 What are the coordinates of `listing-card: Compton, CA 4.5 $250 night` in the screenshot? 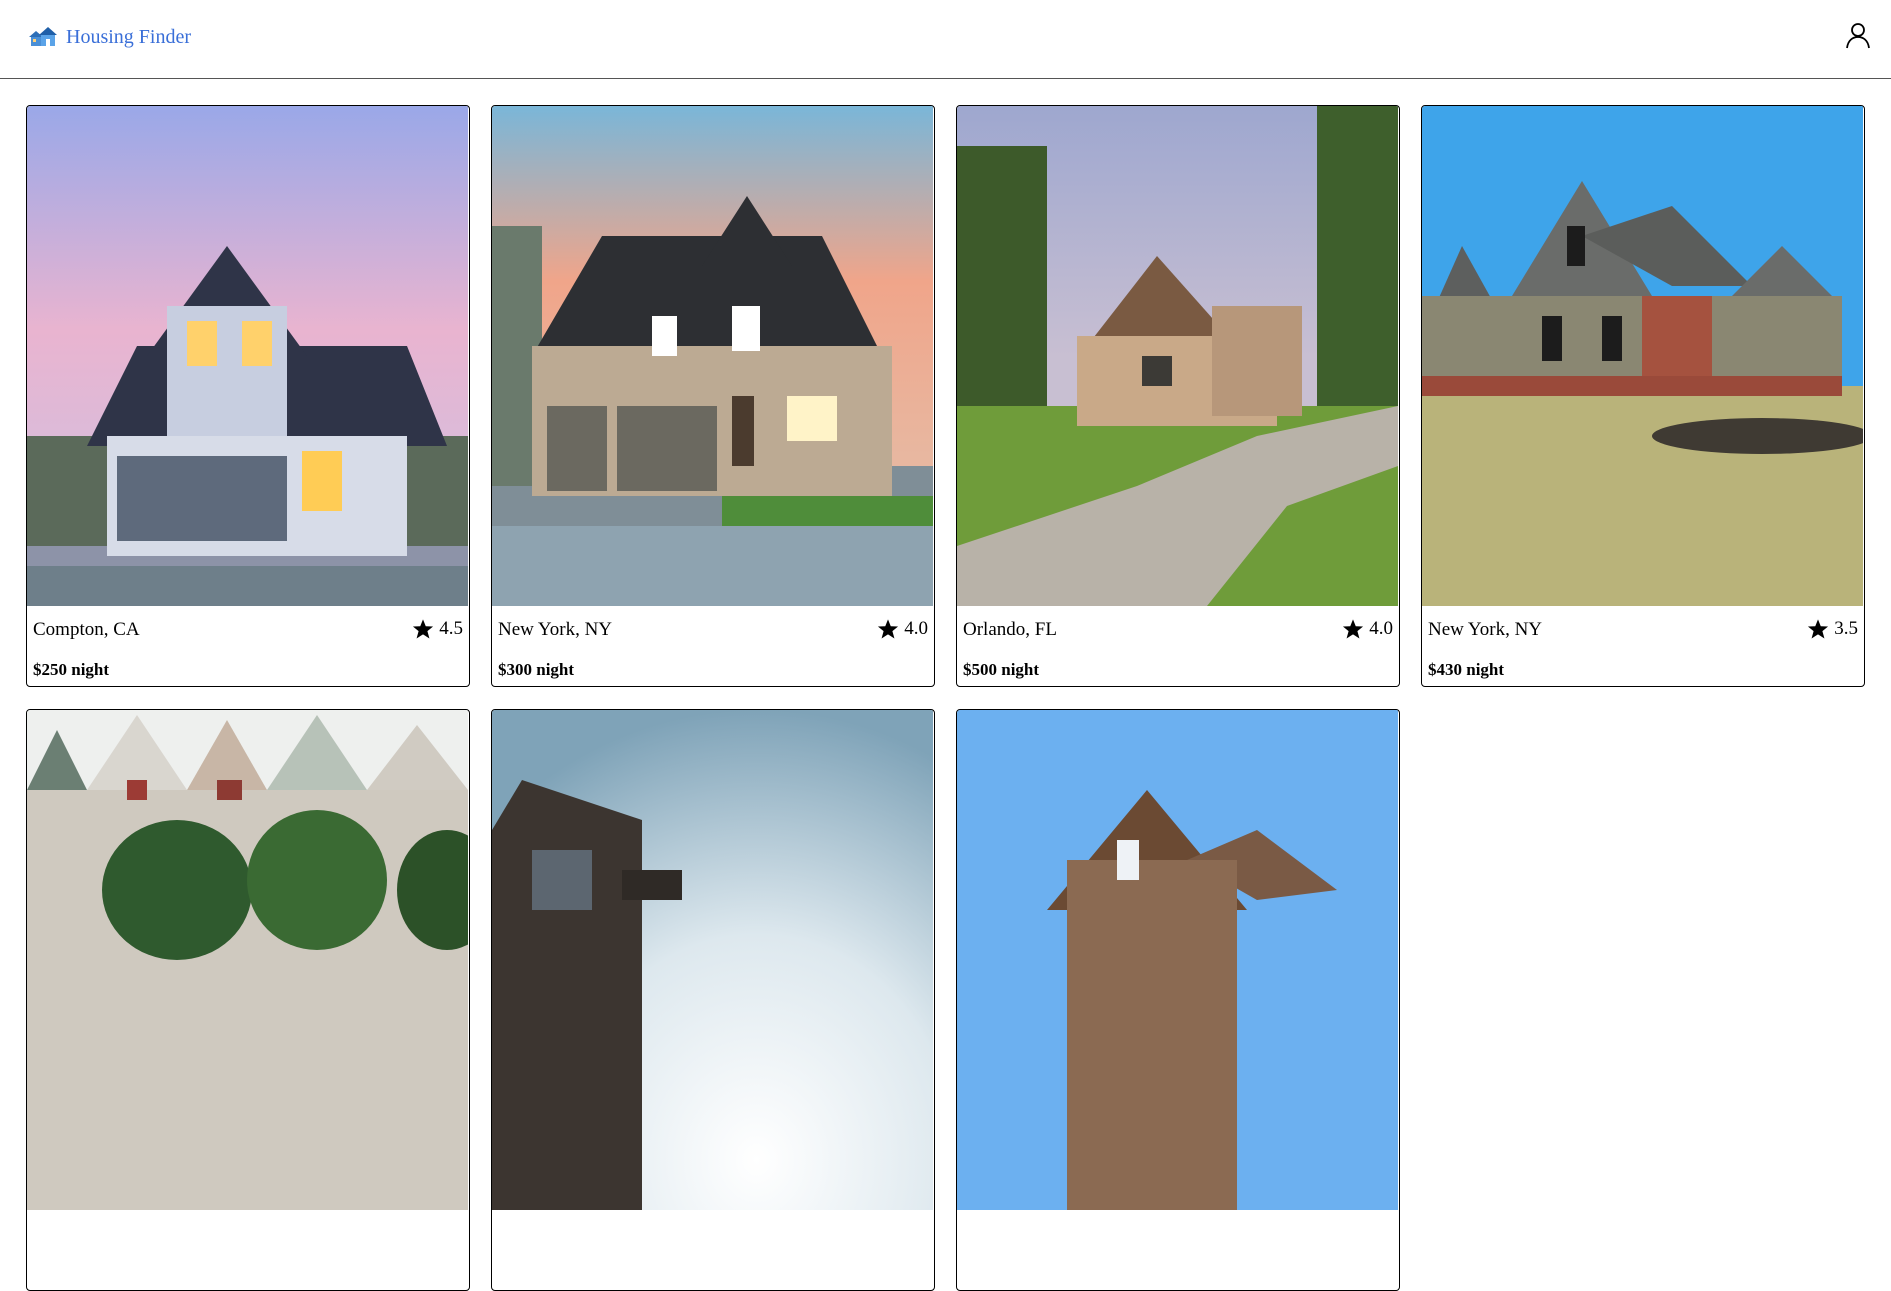 It's located at (248, 396).